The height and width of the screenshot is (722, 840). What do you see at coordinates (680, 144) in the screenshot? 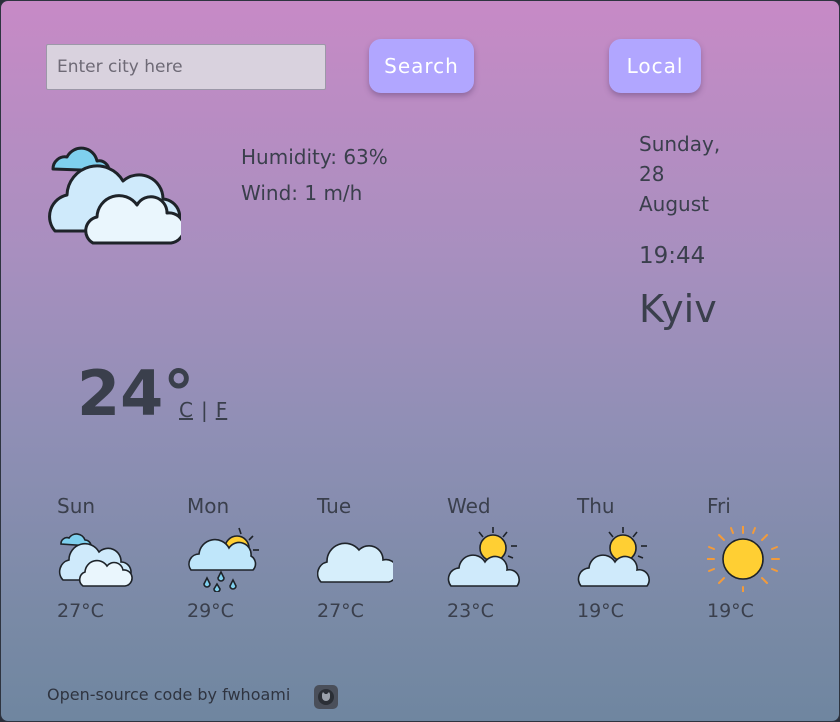
I see `weekday-label: Sunday,` at bounding box center [680, 144].